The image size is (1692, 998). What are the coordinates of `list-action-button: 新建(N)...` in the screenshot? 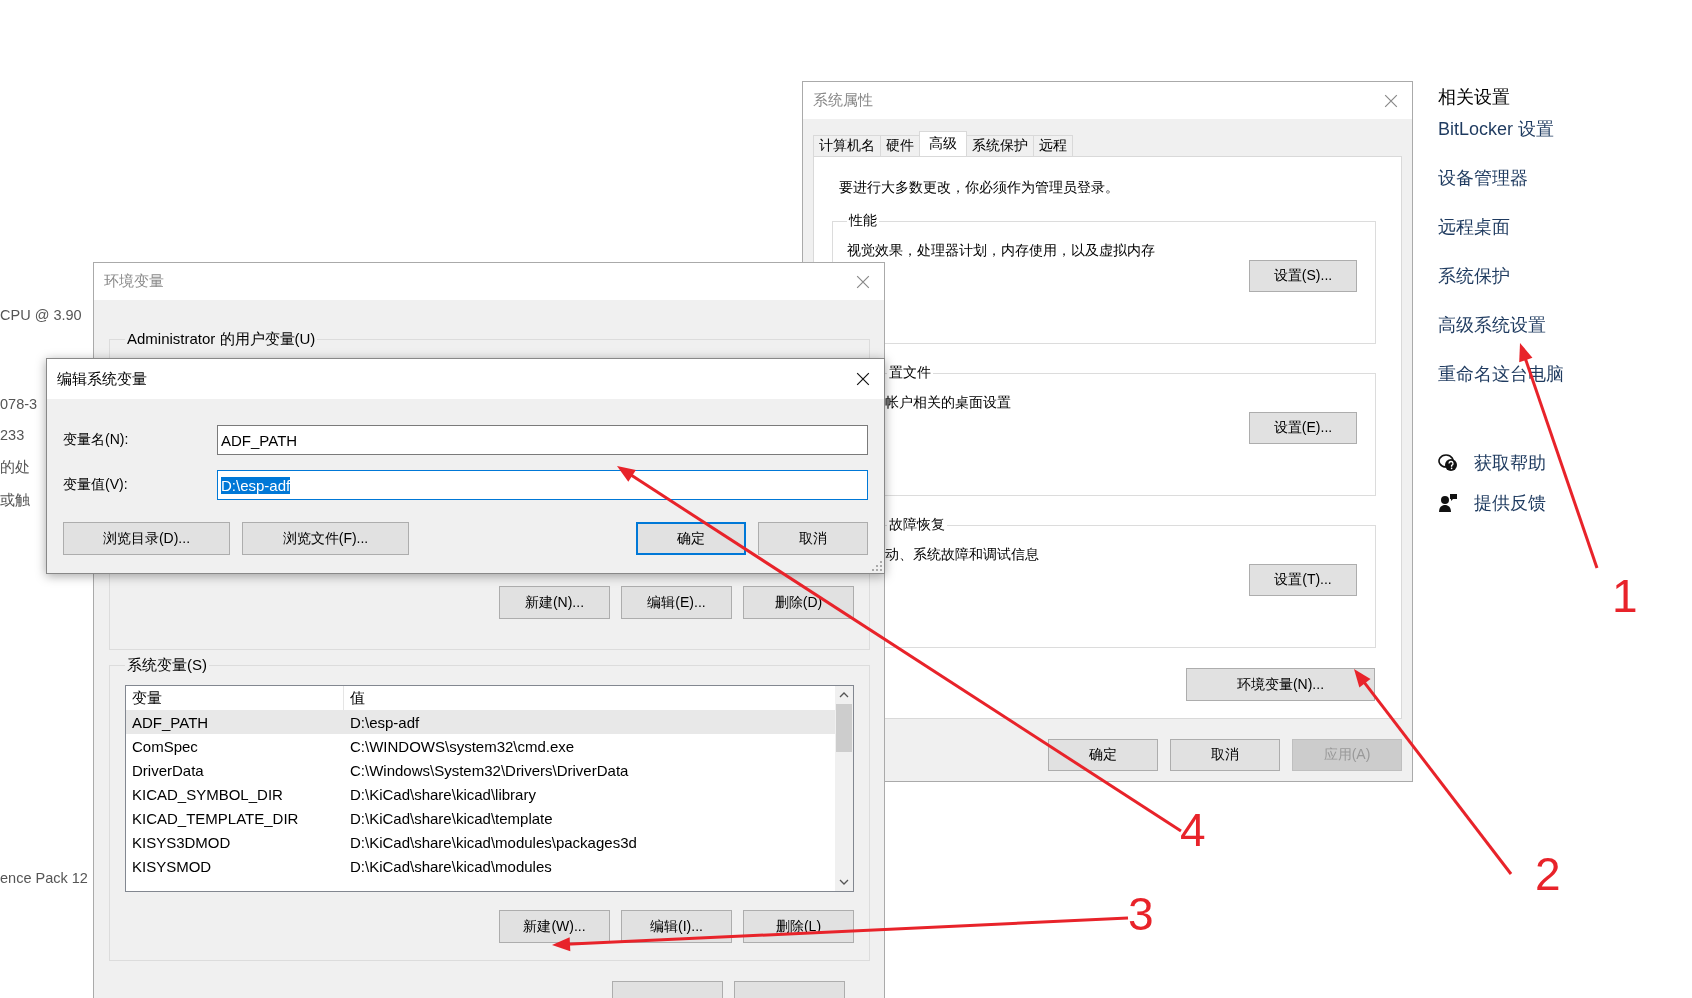 It's located at (554, 602).